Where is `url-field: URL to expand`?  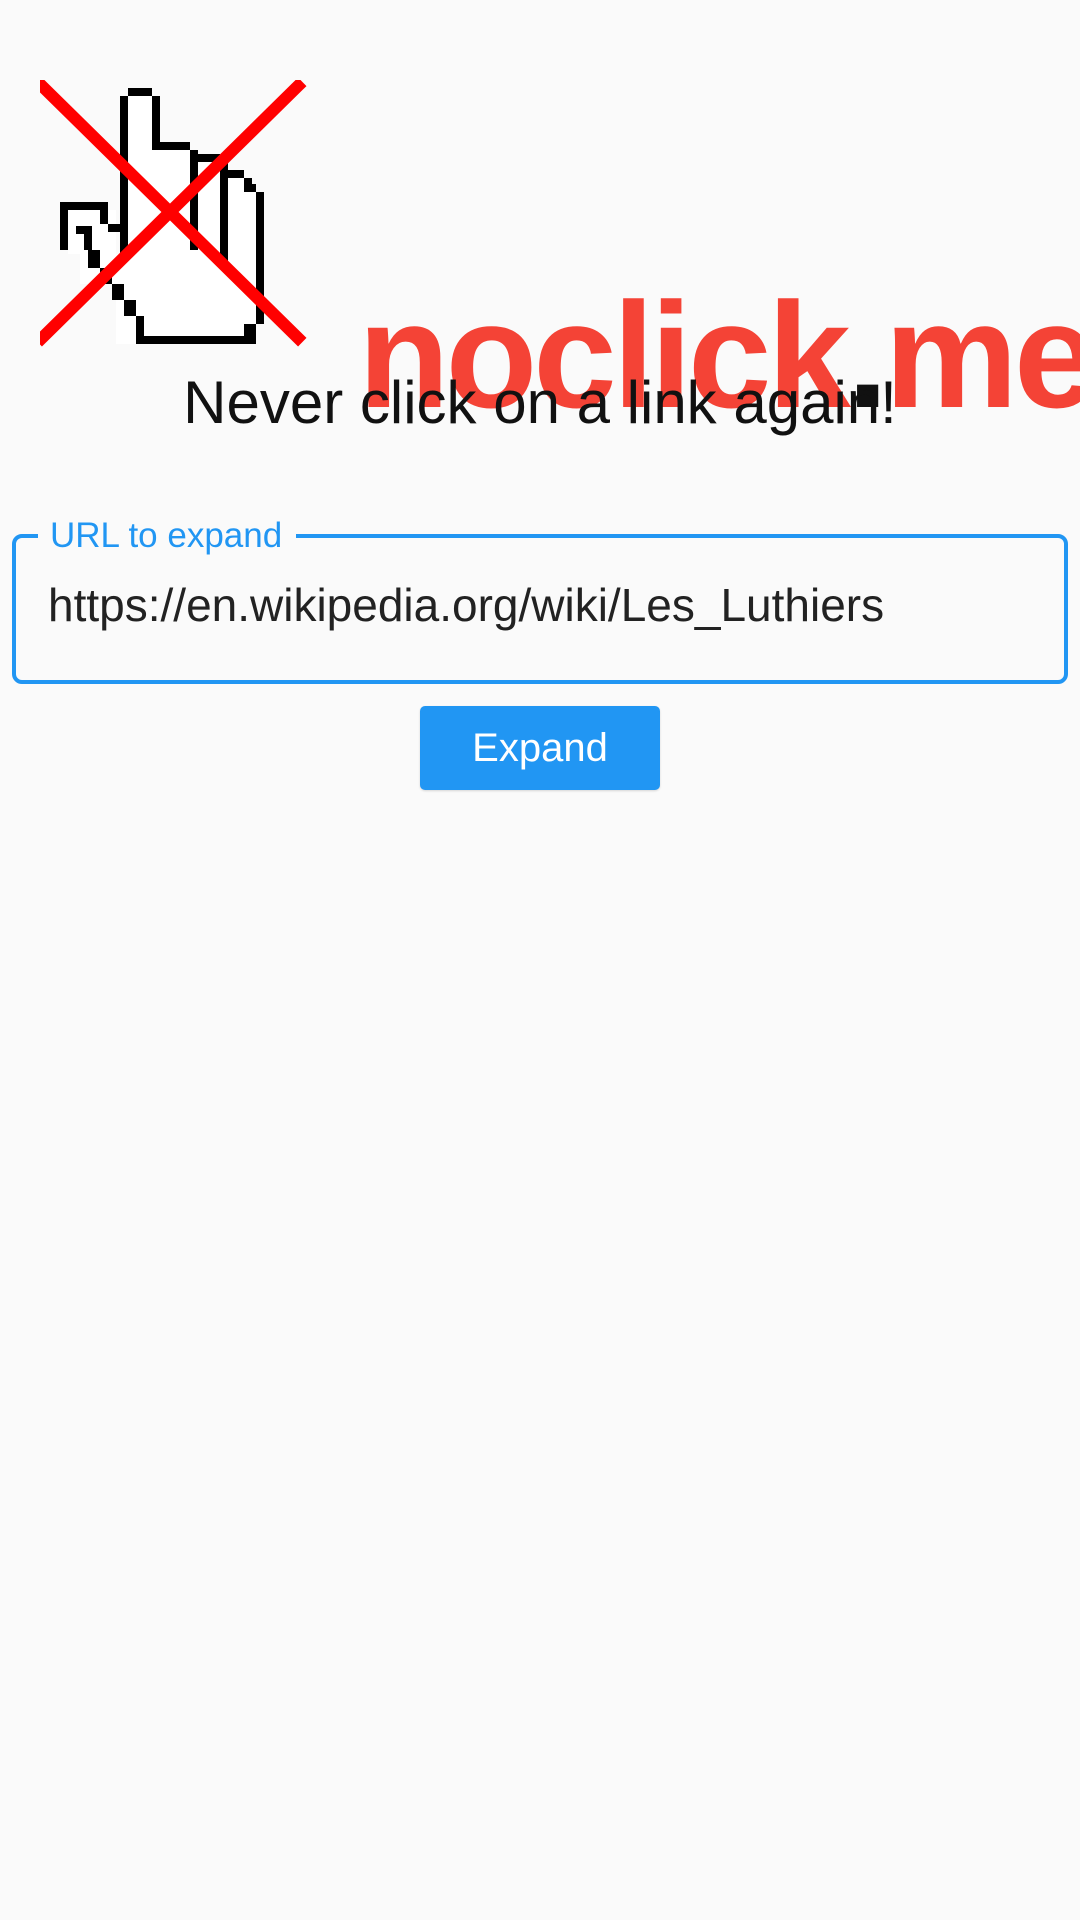
url-field: URL to expand is located at coordinates (540, 600).